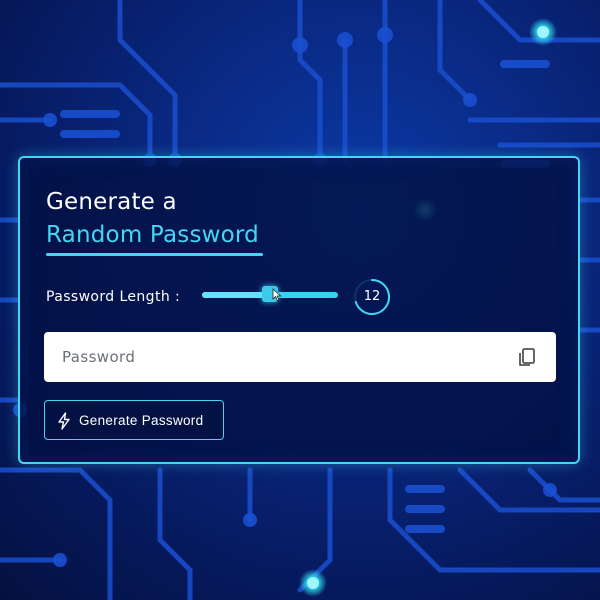 The width and height of the screenshot is (600, 600). I want to click on password-length-value: 12, so click(372, 296).